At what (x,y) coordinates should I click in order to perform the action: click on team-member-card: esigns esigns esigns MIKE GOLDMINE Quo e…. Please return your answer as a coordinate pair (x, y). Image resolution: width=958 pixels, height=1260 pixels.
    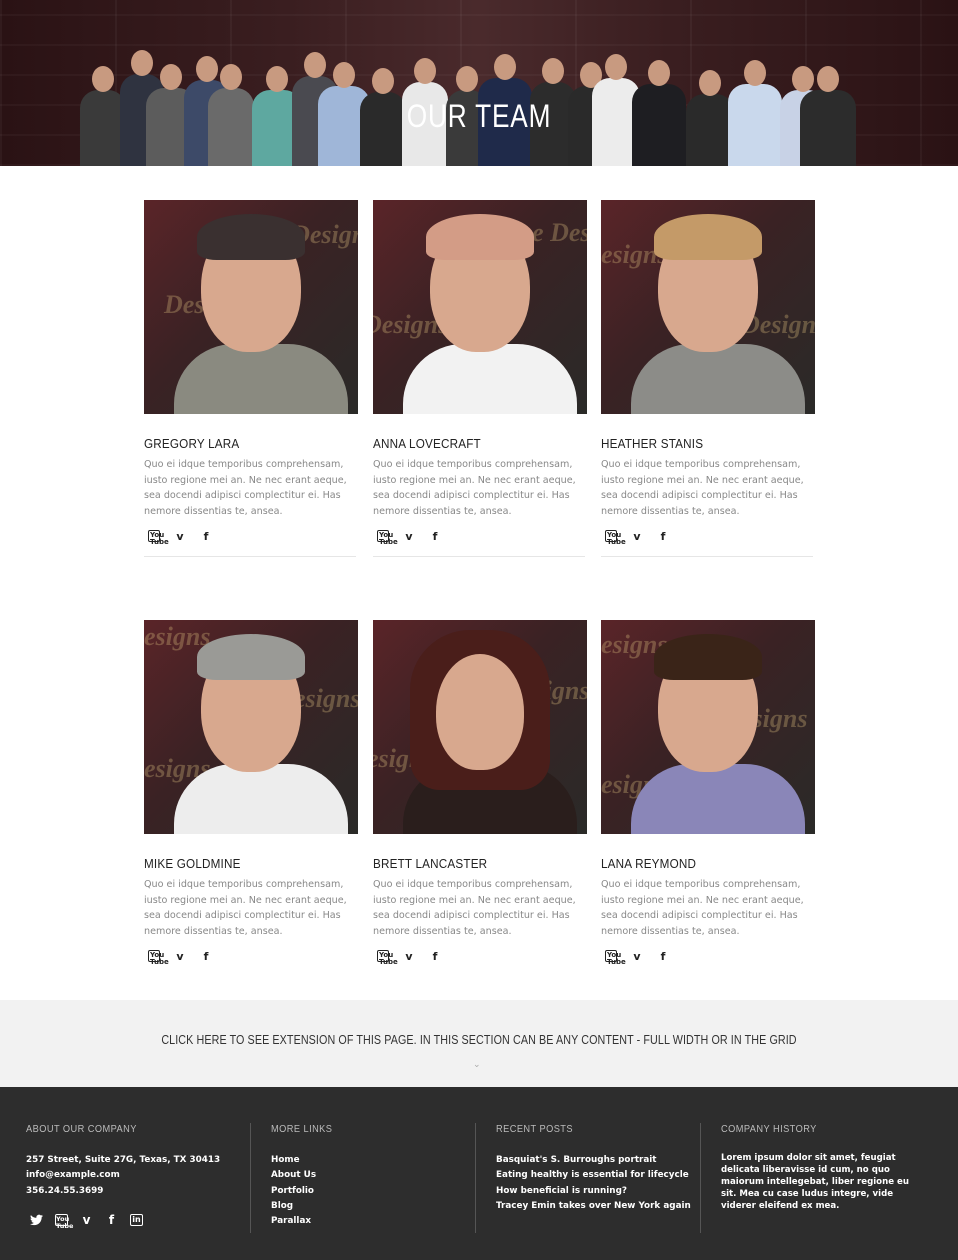
    Looking at the image, I should click on (251, 793).